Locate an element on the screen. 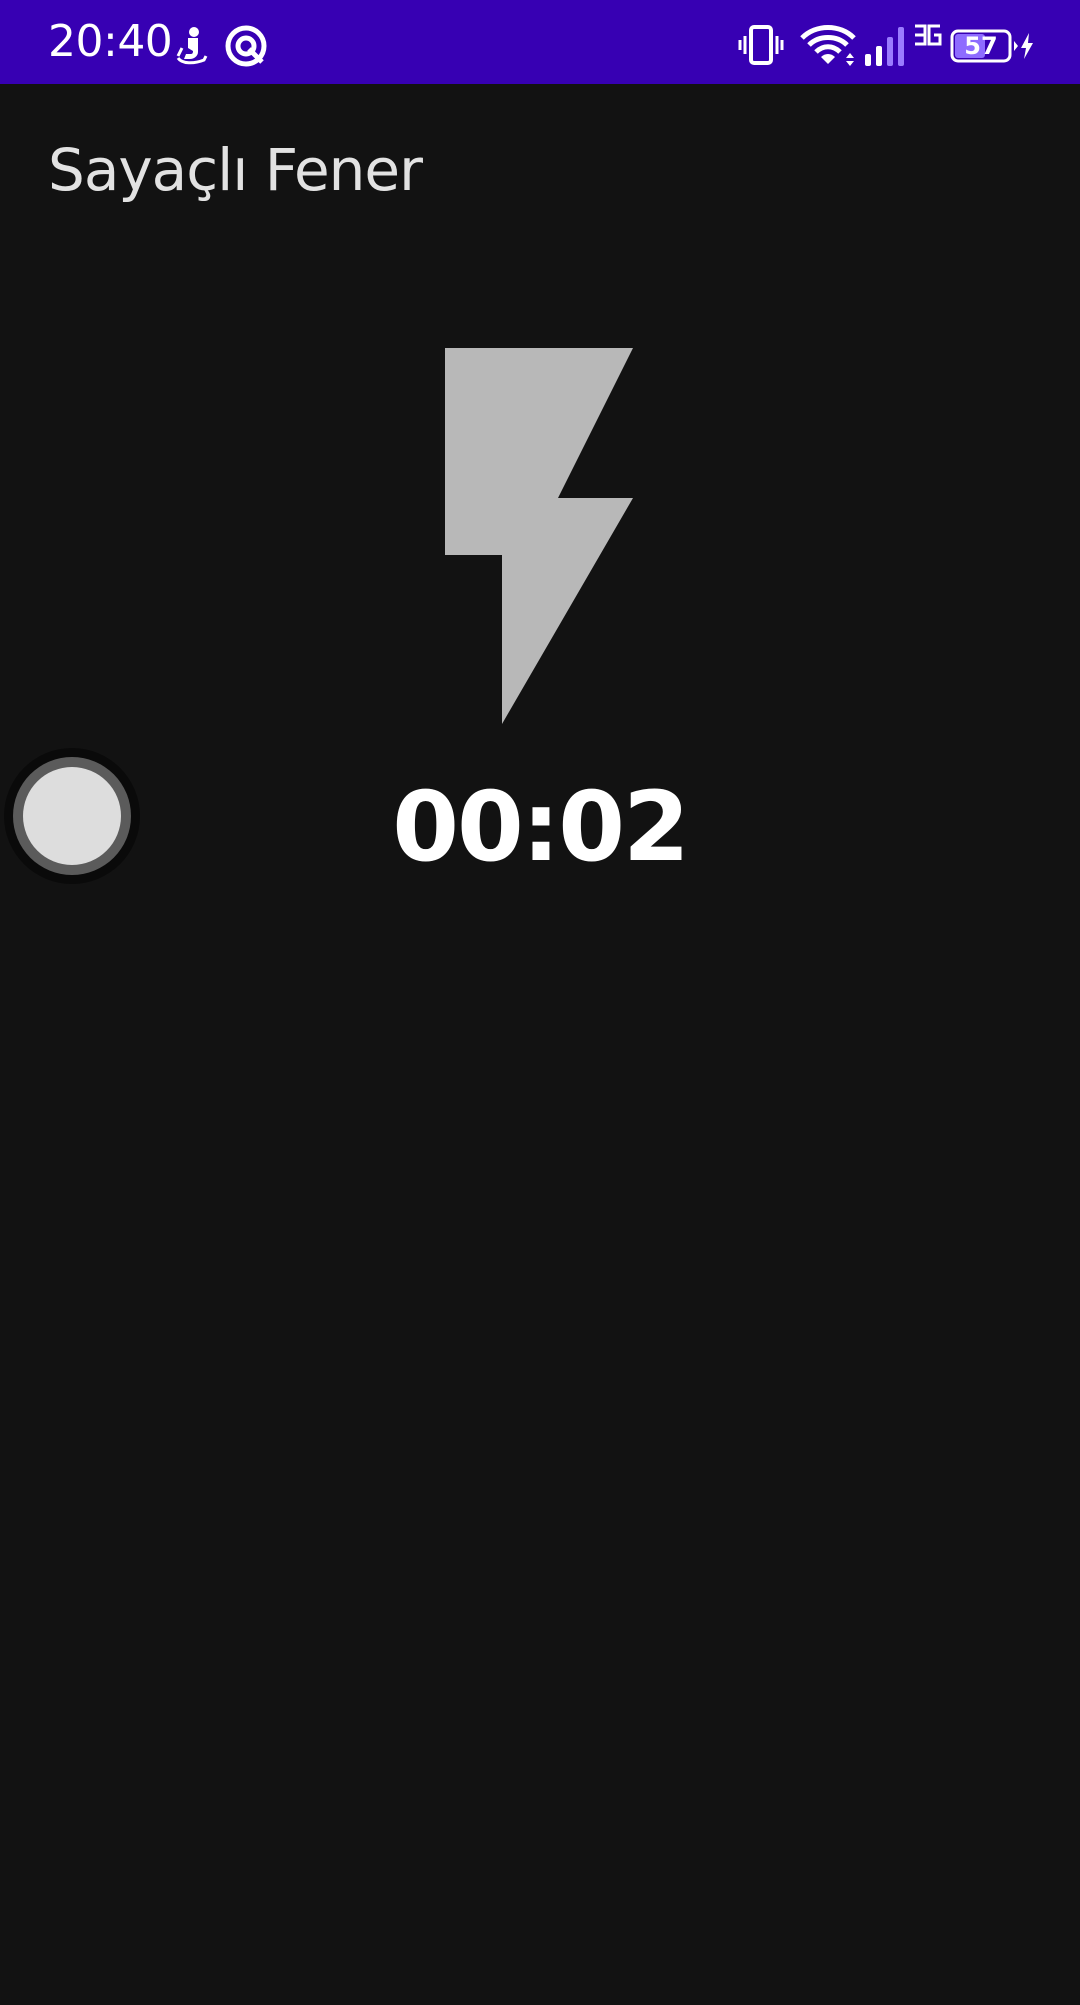 This screenshot has width=1080, height=2005. timer-display: 00:02 is located at coordinates (541, 827).